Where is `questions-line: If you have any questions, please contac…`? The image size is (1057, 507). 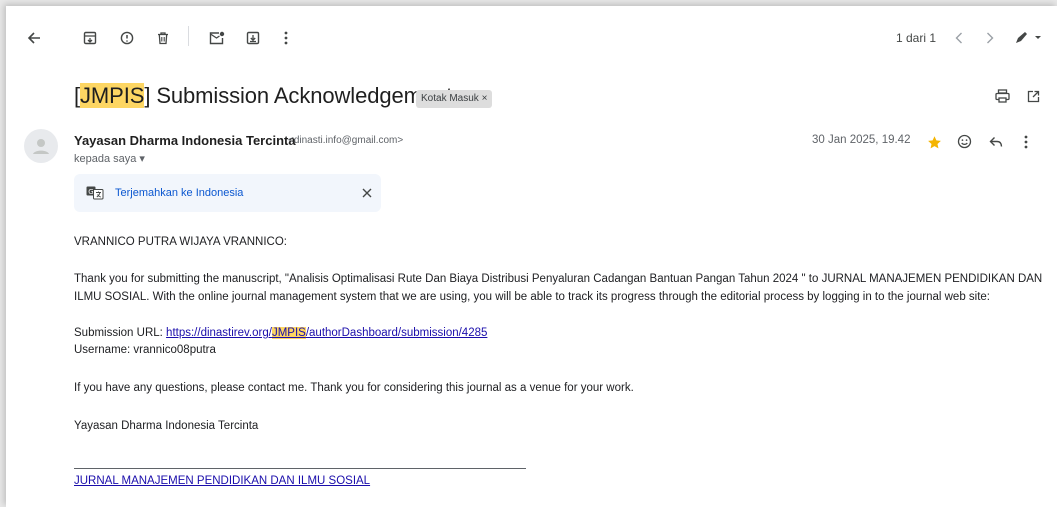 questions-line: If you have any questions, please contac… is located at coordinates (354, 388).